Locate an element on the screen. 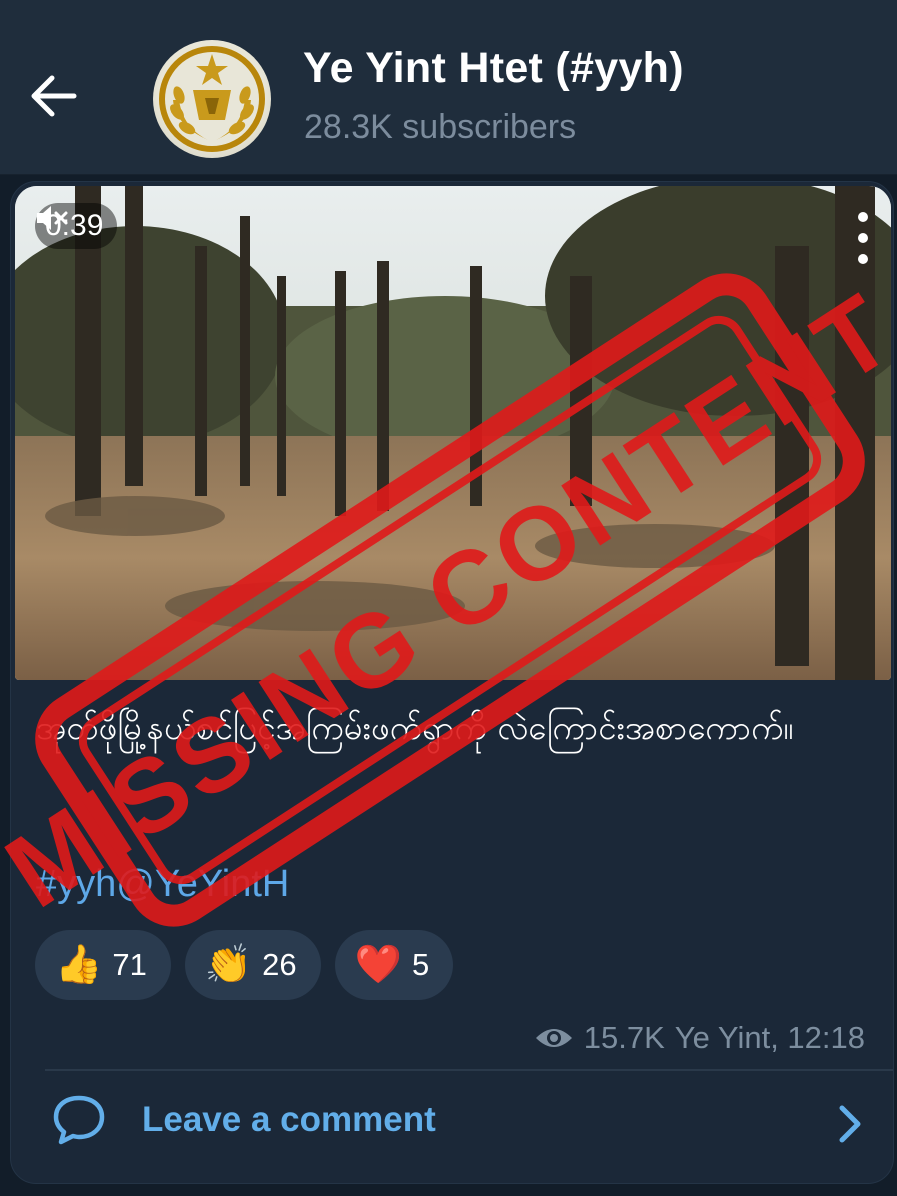 The width and height of the screenshot is (897, 1196). reaction-count: 26 is located at coordinates (279, 964).